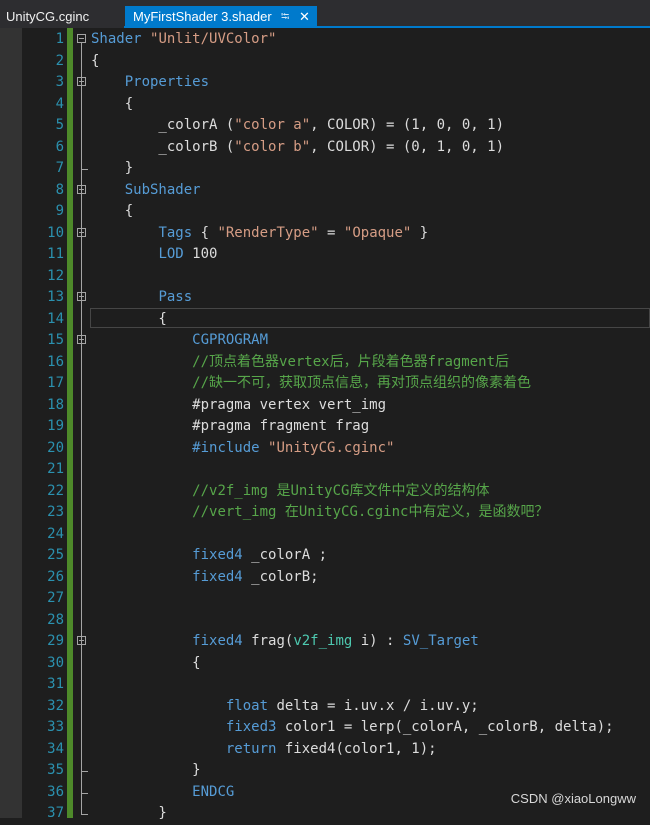 The height and width of the screenshot is (825, 650). I want to click on code-line: 24, so click(325, 535).